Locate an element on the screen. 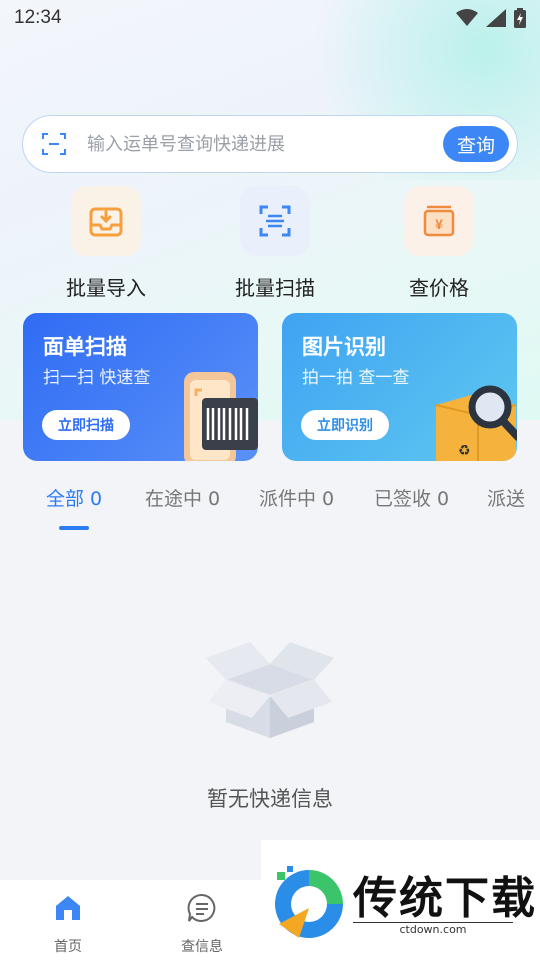  message-icon is located at coordinates (201, 907).